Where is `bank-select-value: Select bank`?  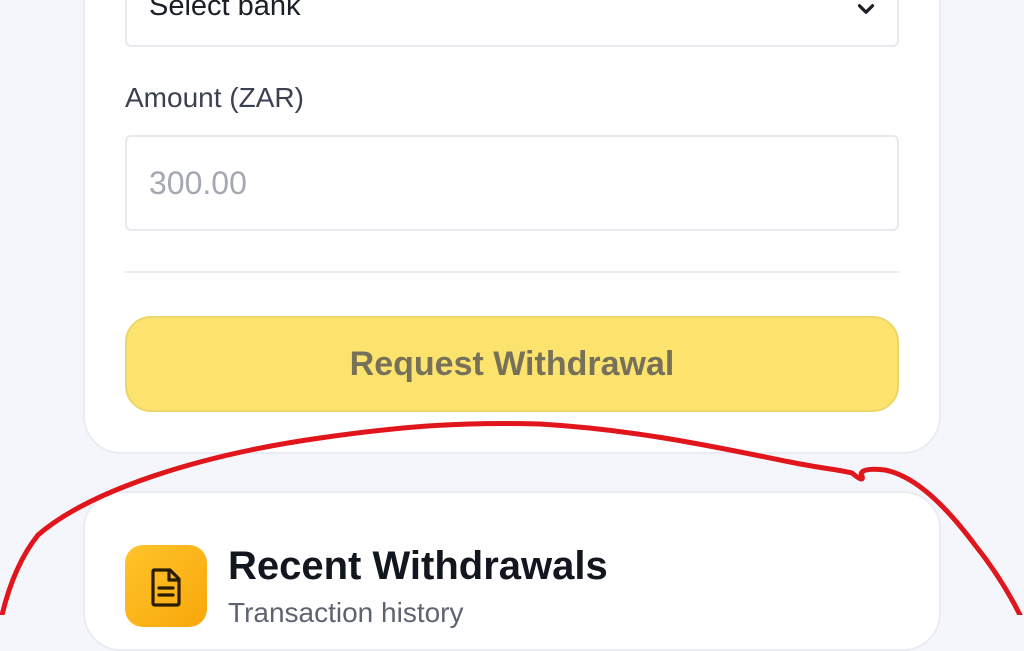
bank-select-value: Select bank is located at coordinates (225, 11).